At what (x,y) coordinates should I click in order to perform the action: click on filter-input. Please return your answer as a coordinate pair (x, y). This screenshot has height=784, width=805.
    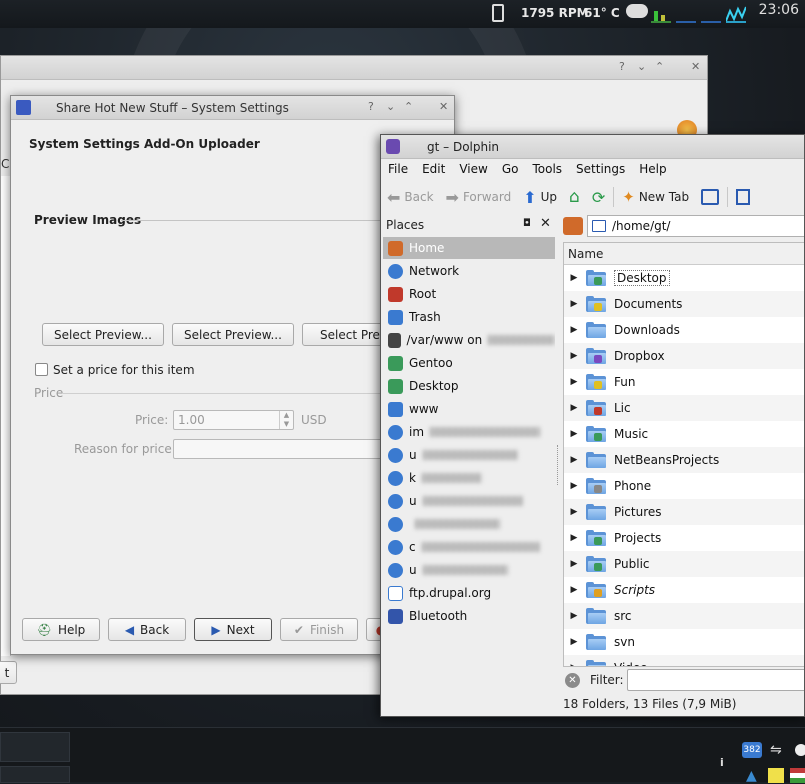
    Looking at the image, I should click on (715, 680).